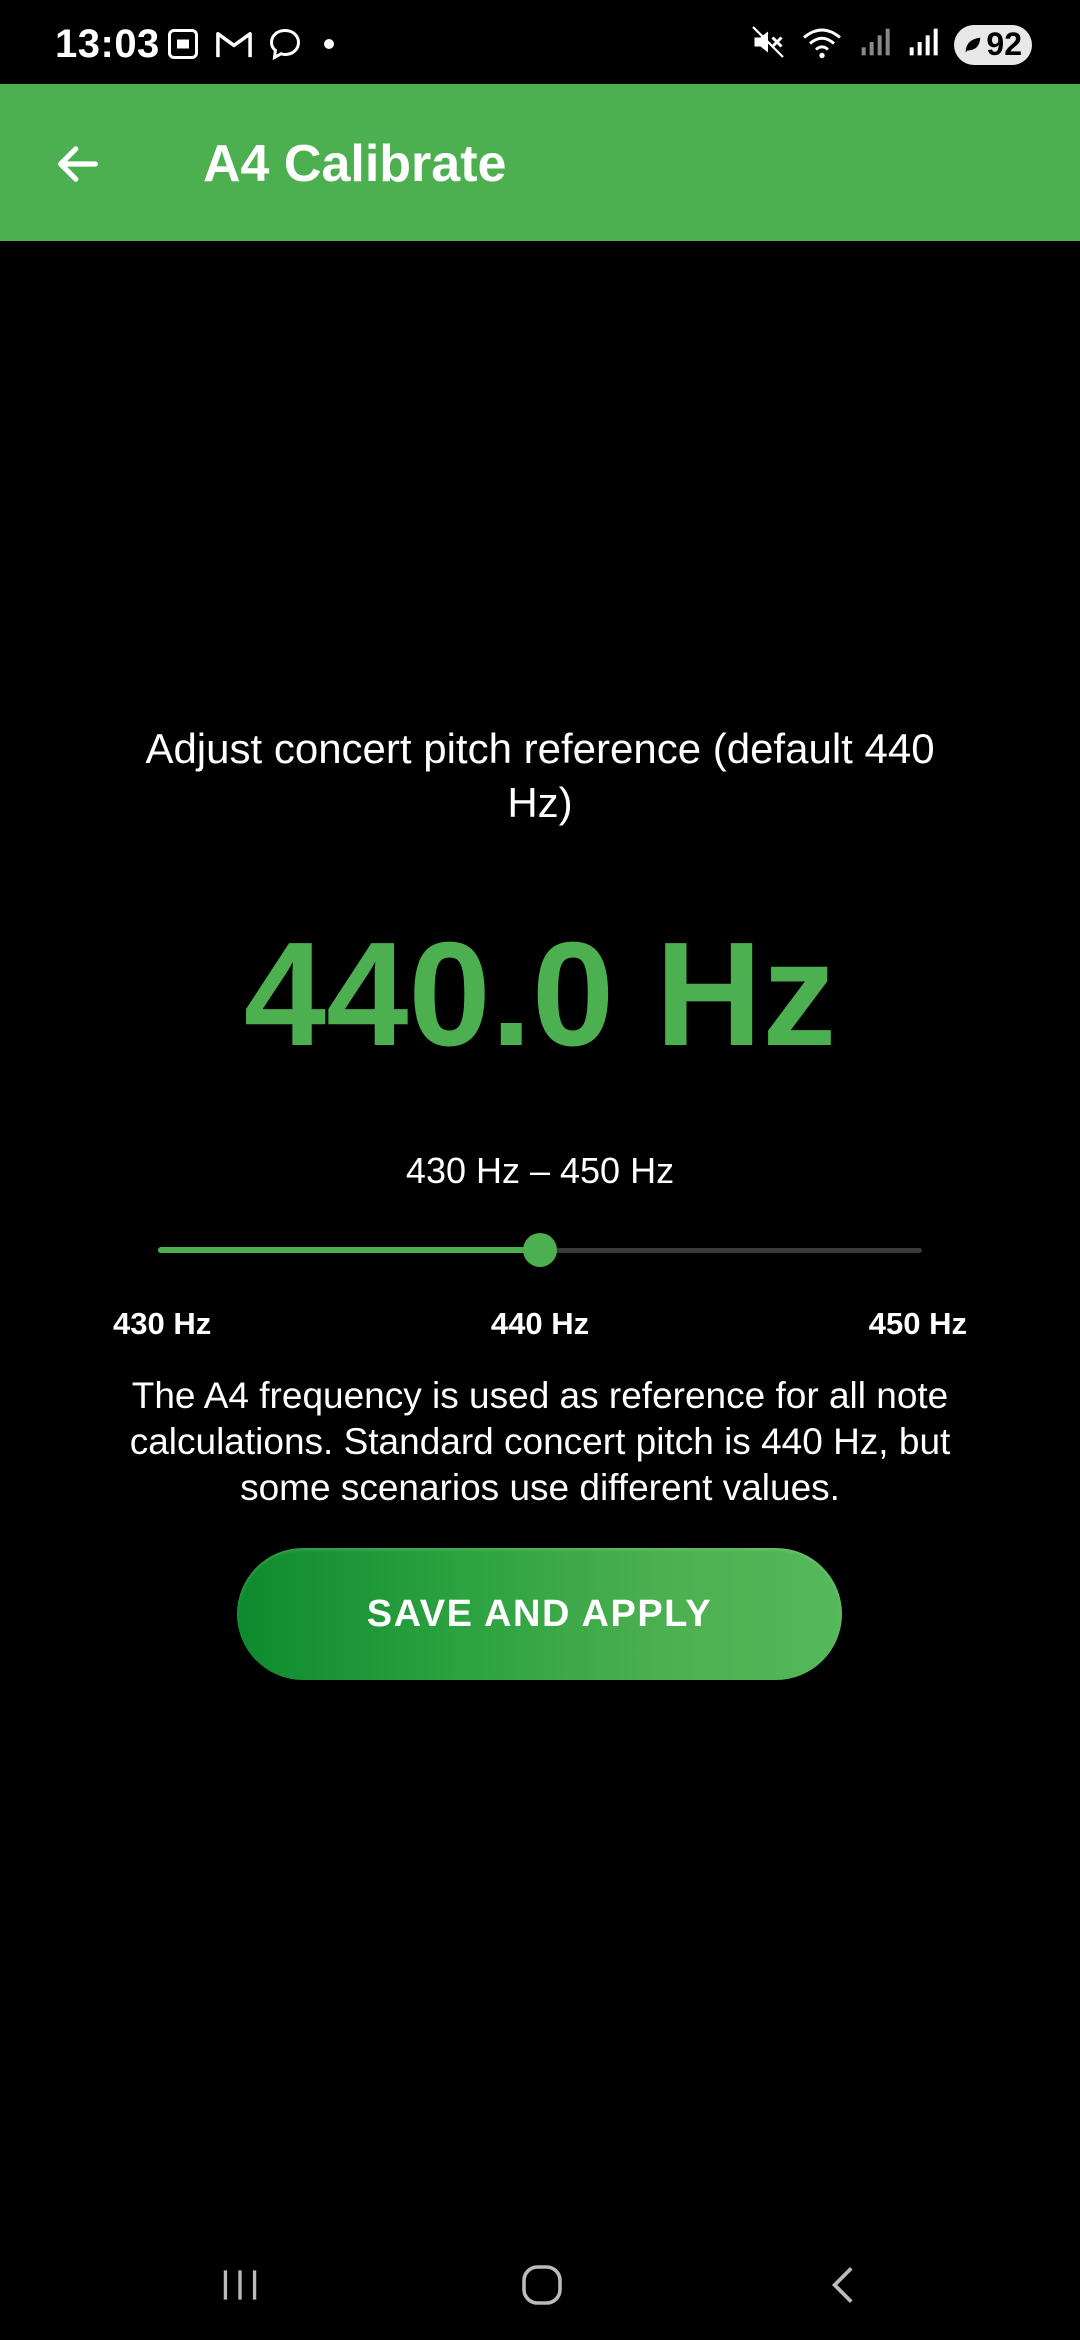 This screenshot has height=2340, width=1080. I want to click on battery-indicator: 92, so click(993, 44).